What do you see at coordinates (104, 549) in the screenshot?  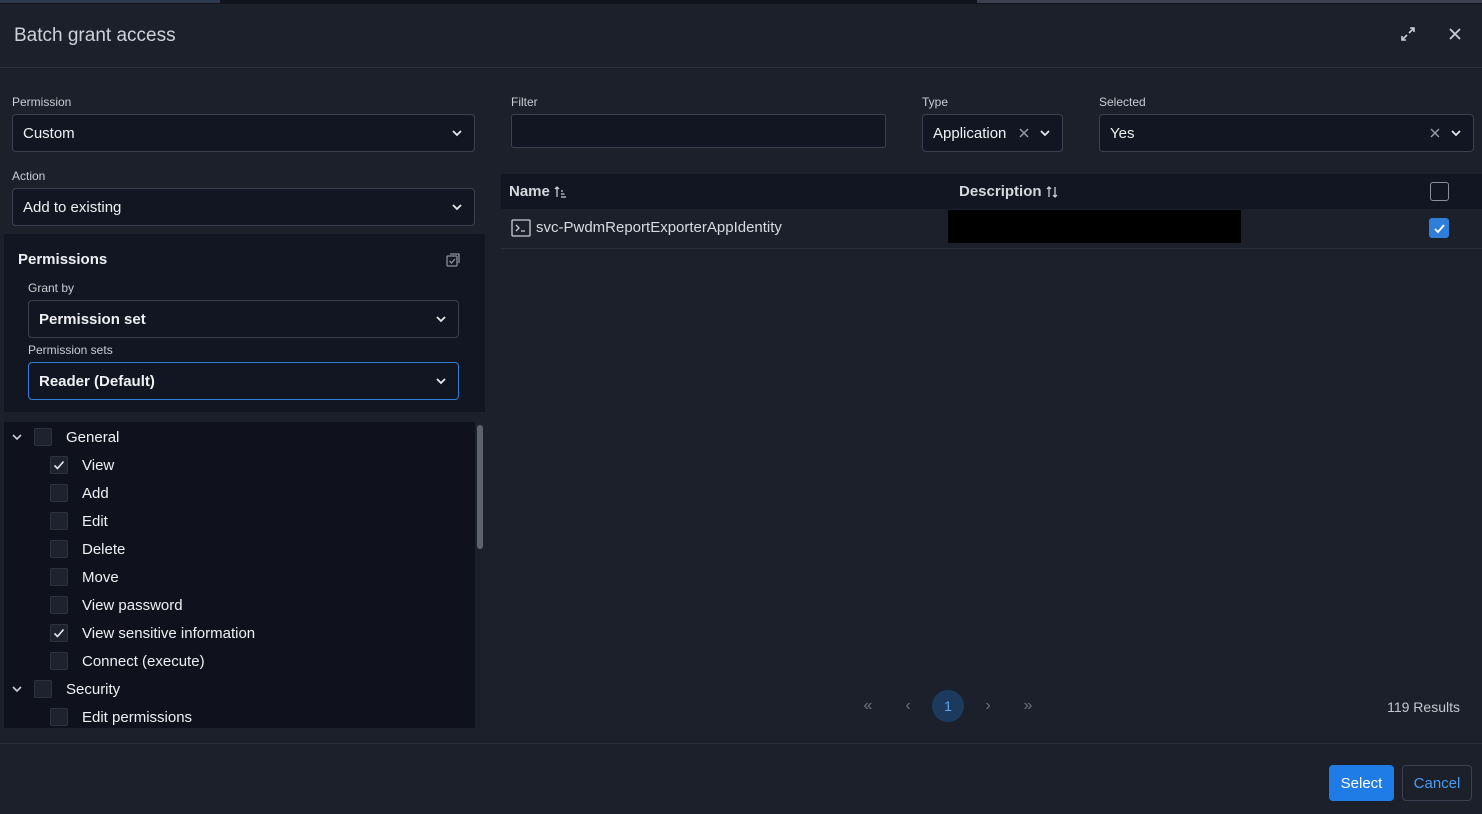 I see `tree-item-label: Delete` at bounding box center [104, 549].